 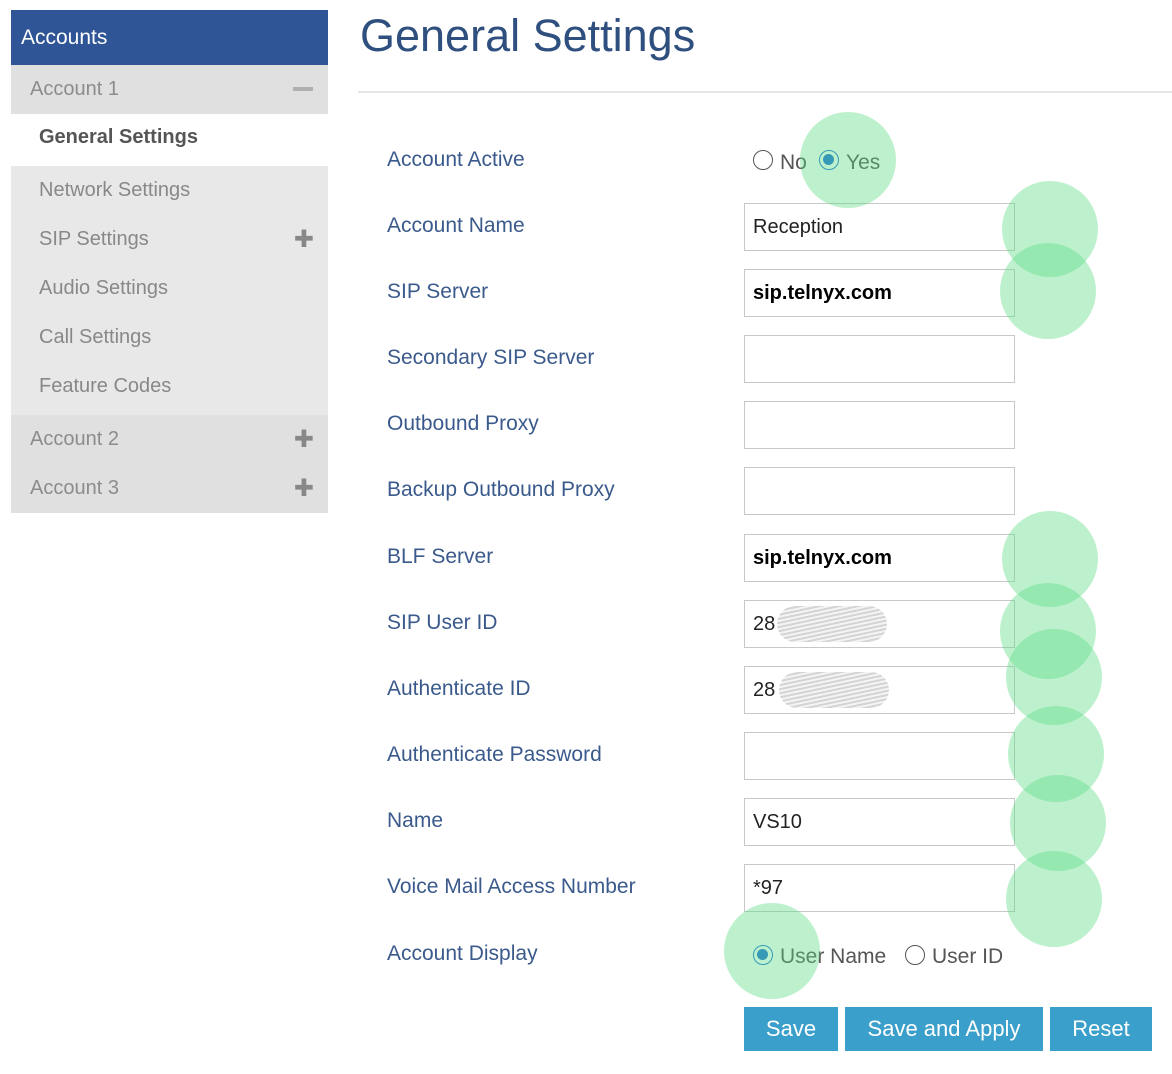 I want to click on sip-server-field, so click(x=879, y=293).